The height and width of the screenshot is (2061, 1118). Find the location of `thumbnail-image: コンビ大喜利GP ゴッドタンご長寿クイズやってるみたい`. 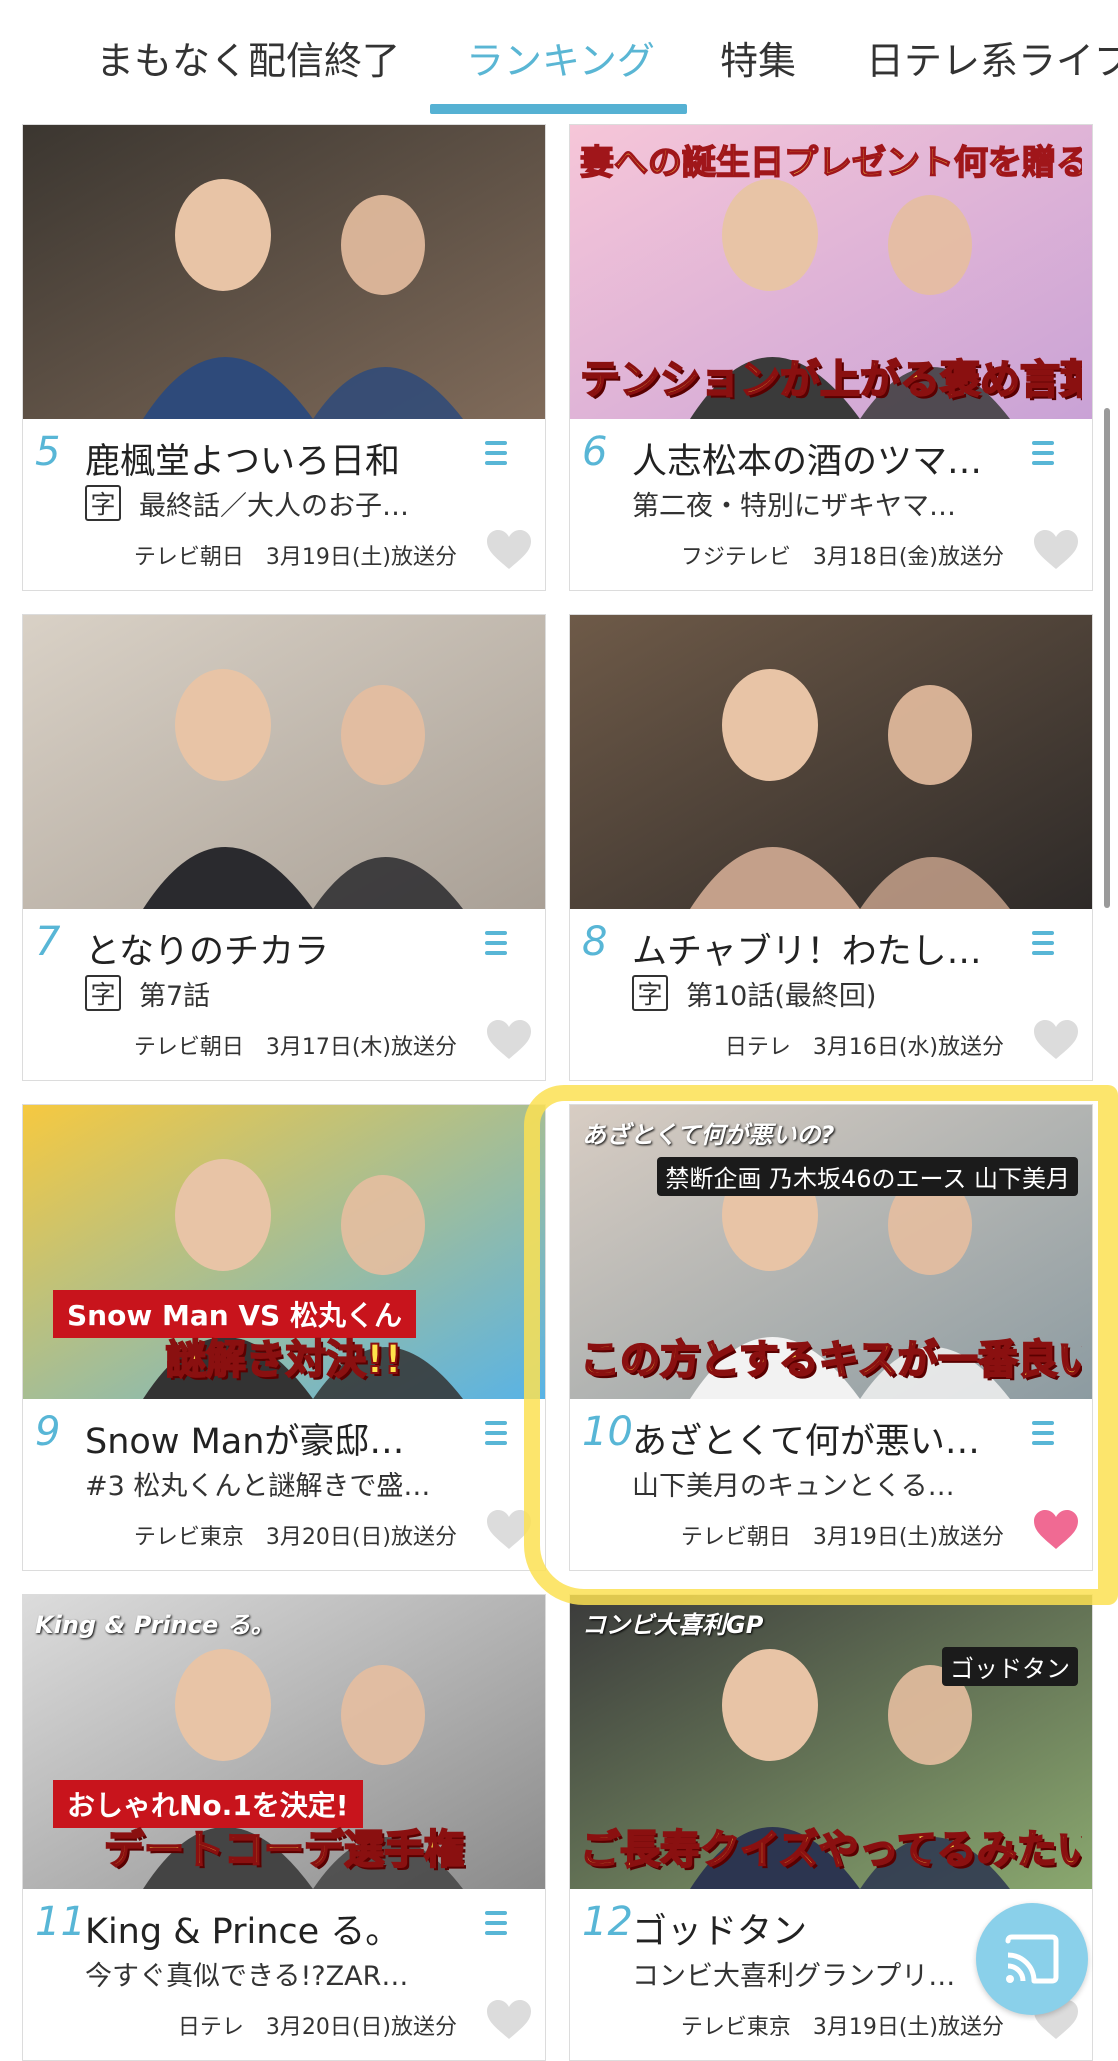

thumbnail-image: コンビ大喜利GP ゴッドタンご長寿クイズやってるみたい is located at coordinates (831, 1742).